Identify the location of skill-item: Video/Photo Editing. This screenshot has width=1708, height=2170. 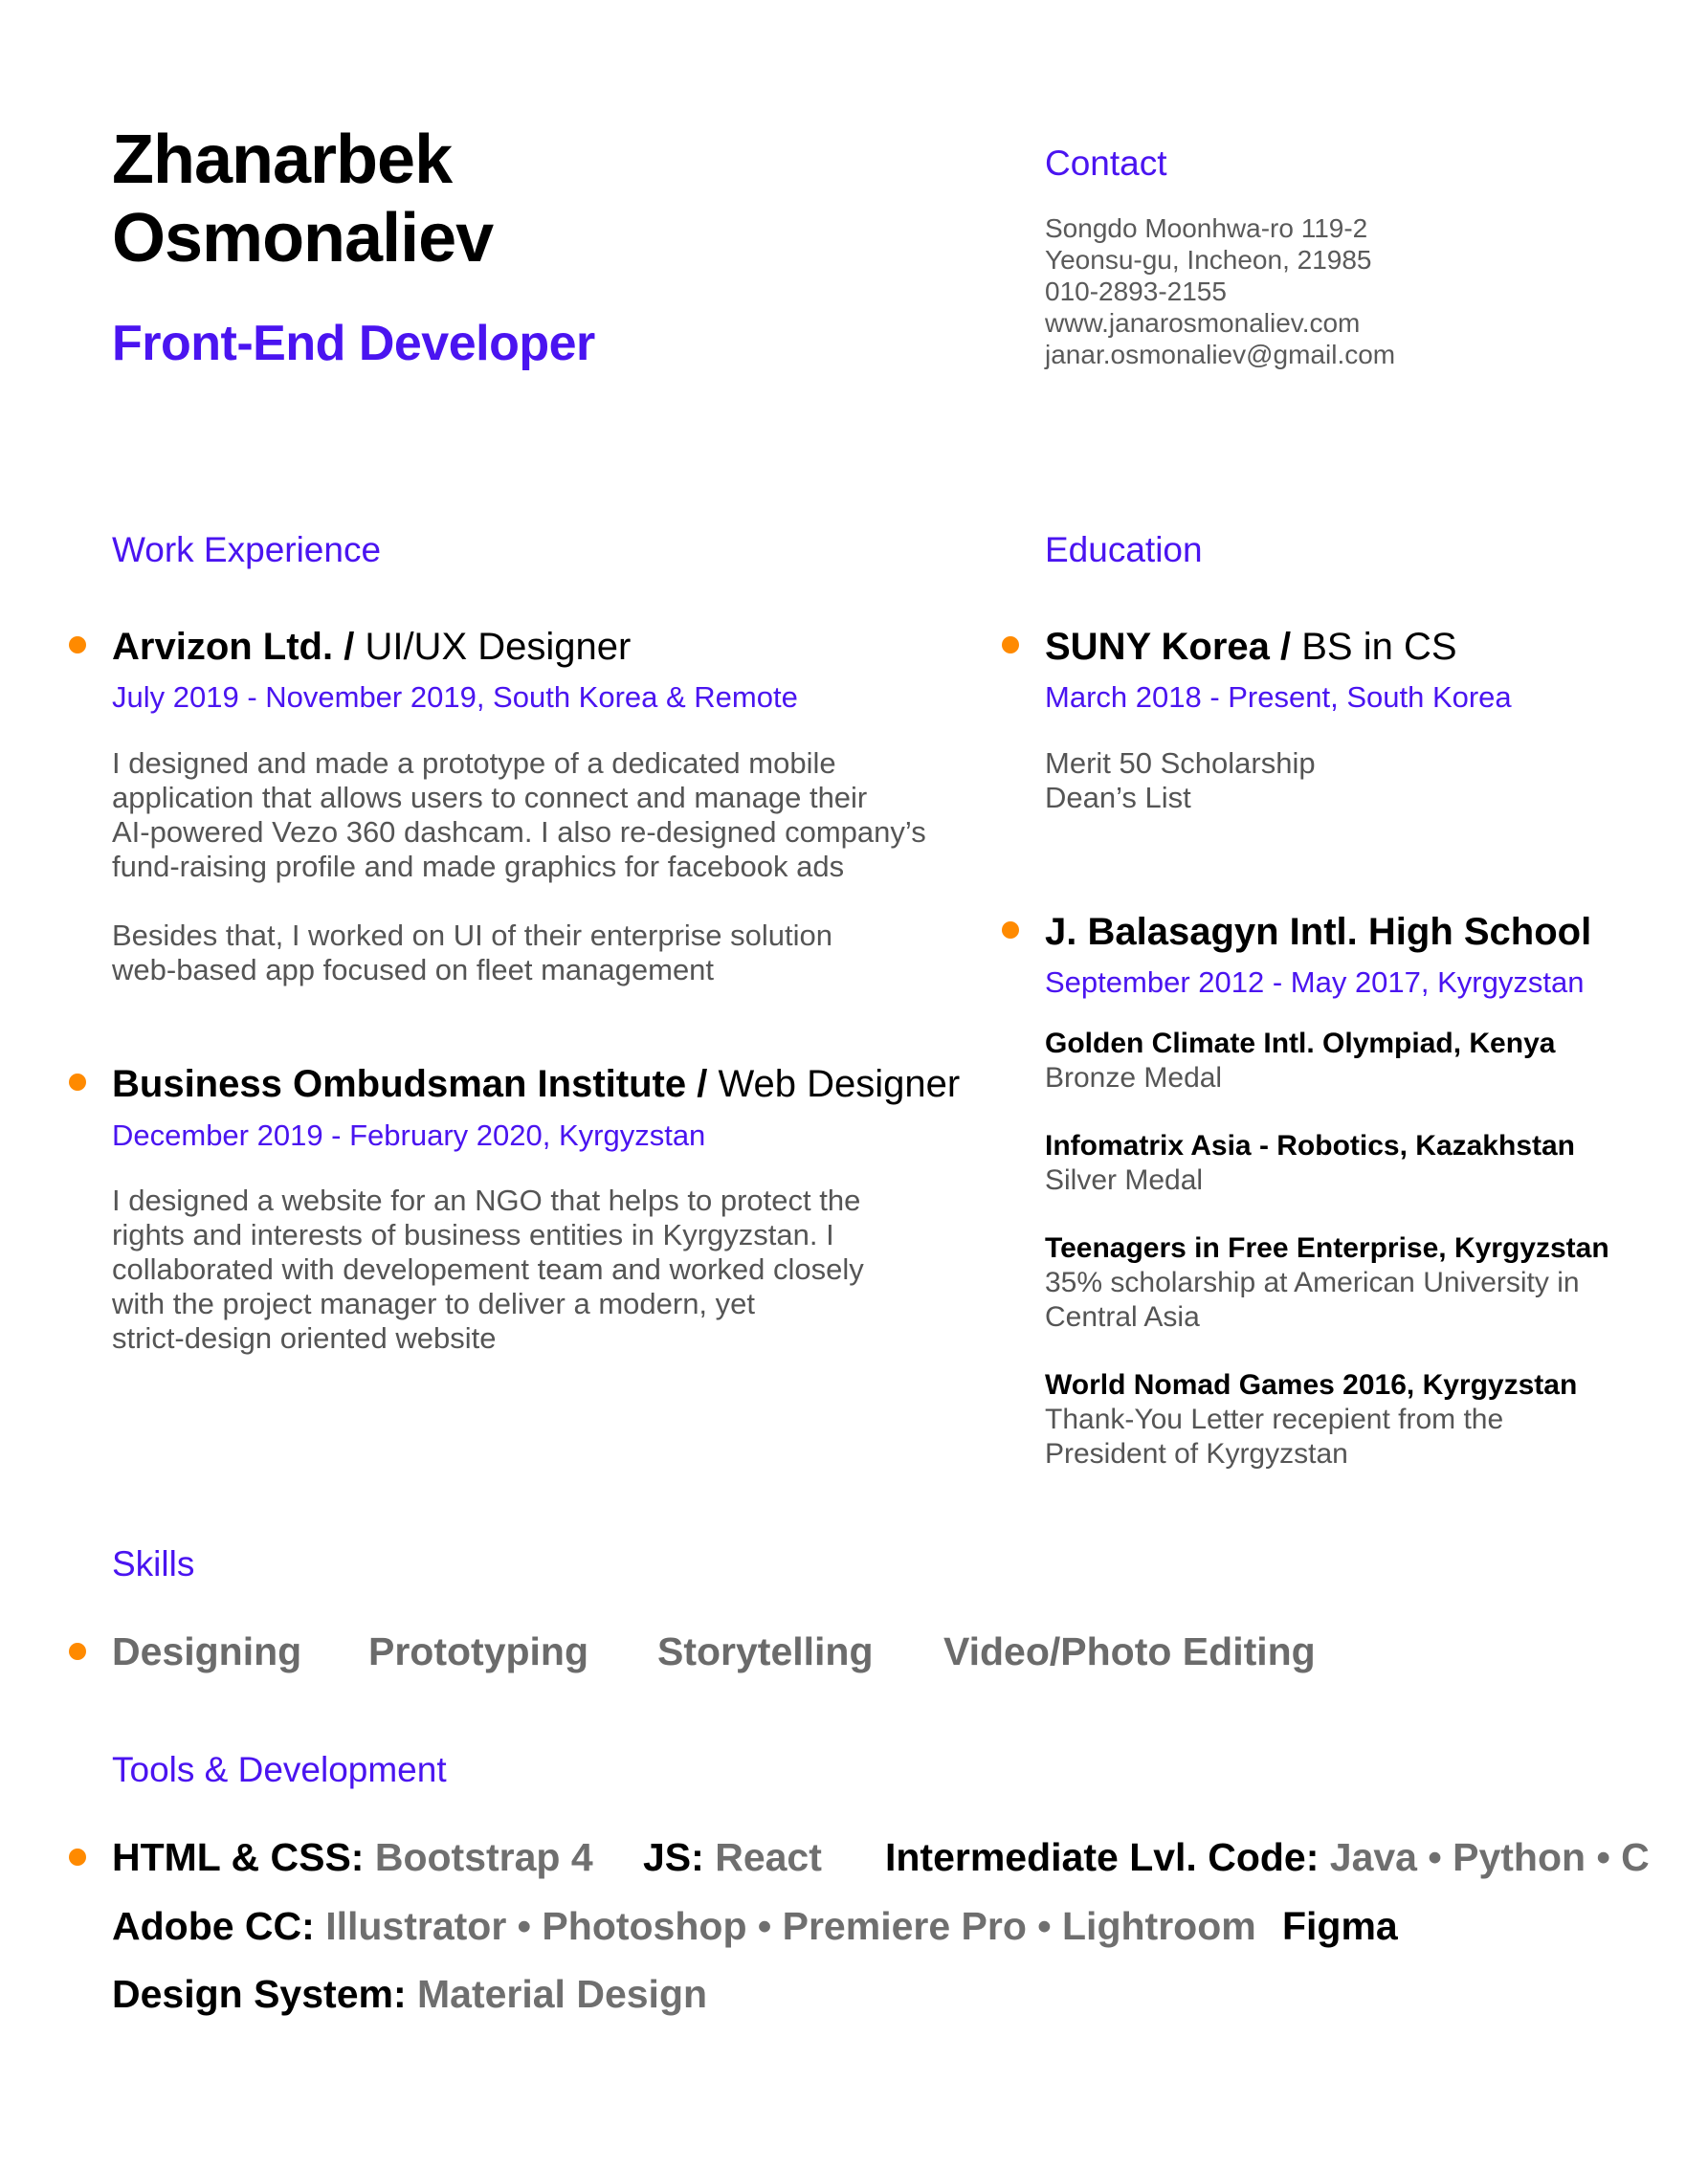
(1130, 1651).